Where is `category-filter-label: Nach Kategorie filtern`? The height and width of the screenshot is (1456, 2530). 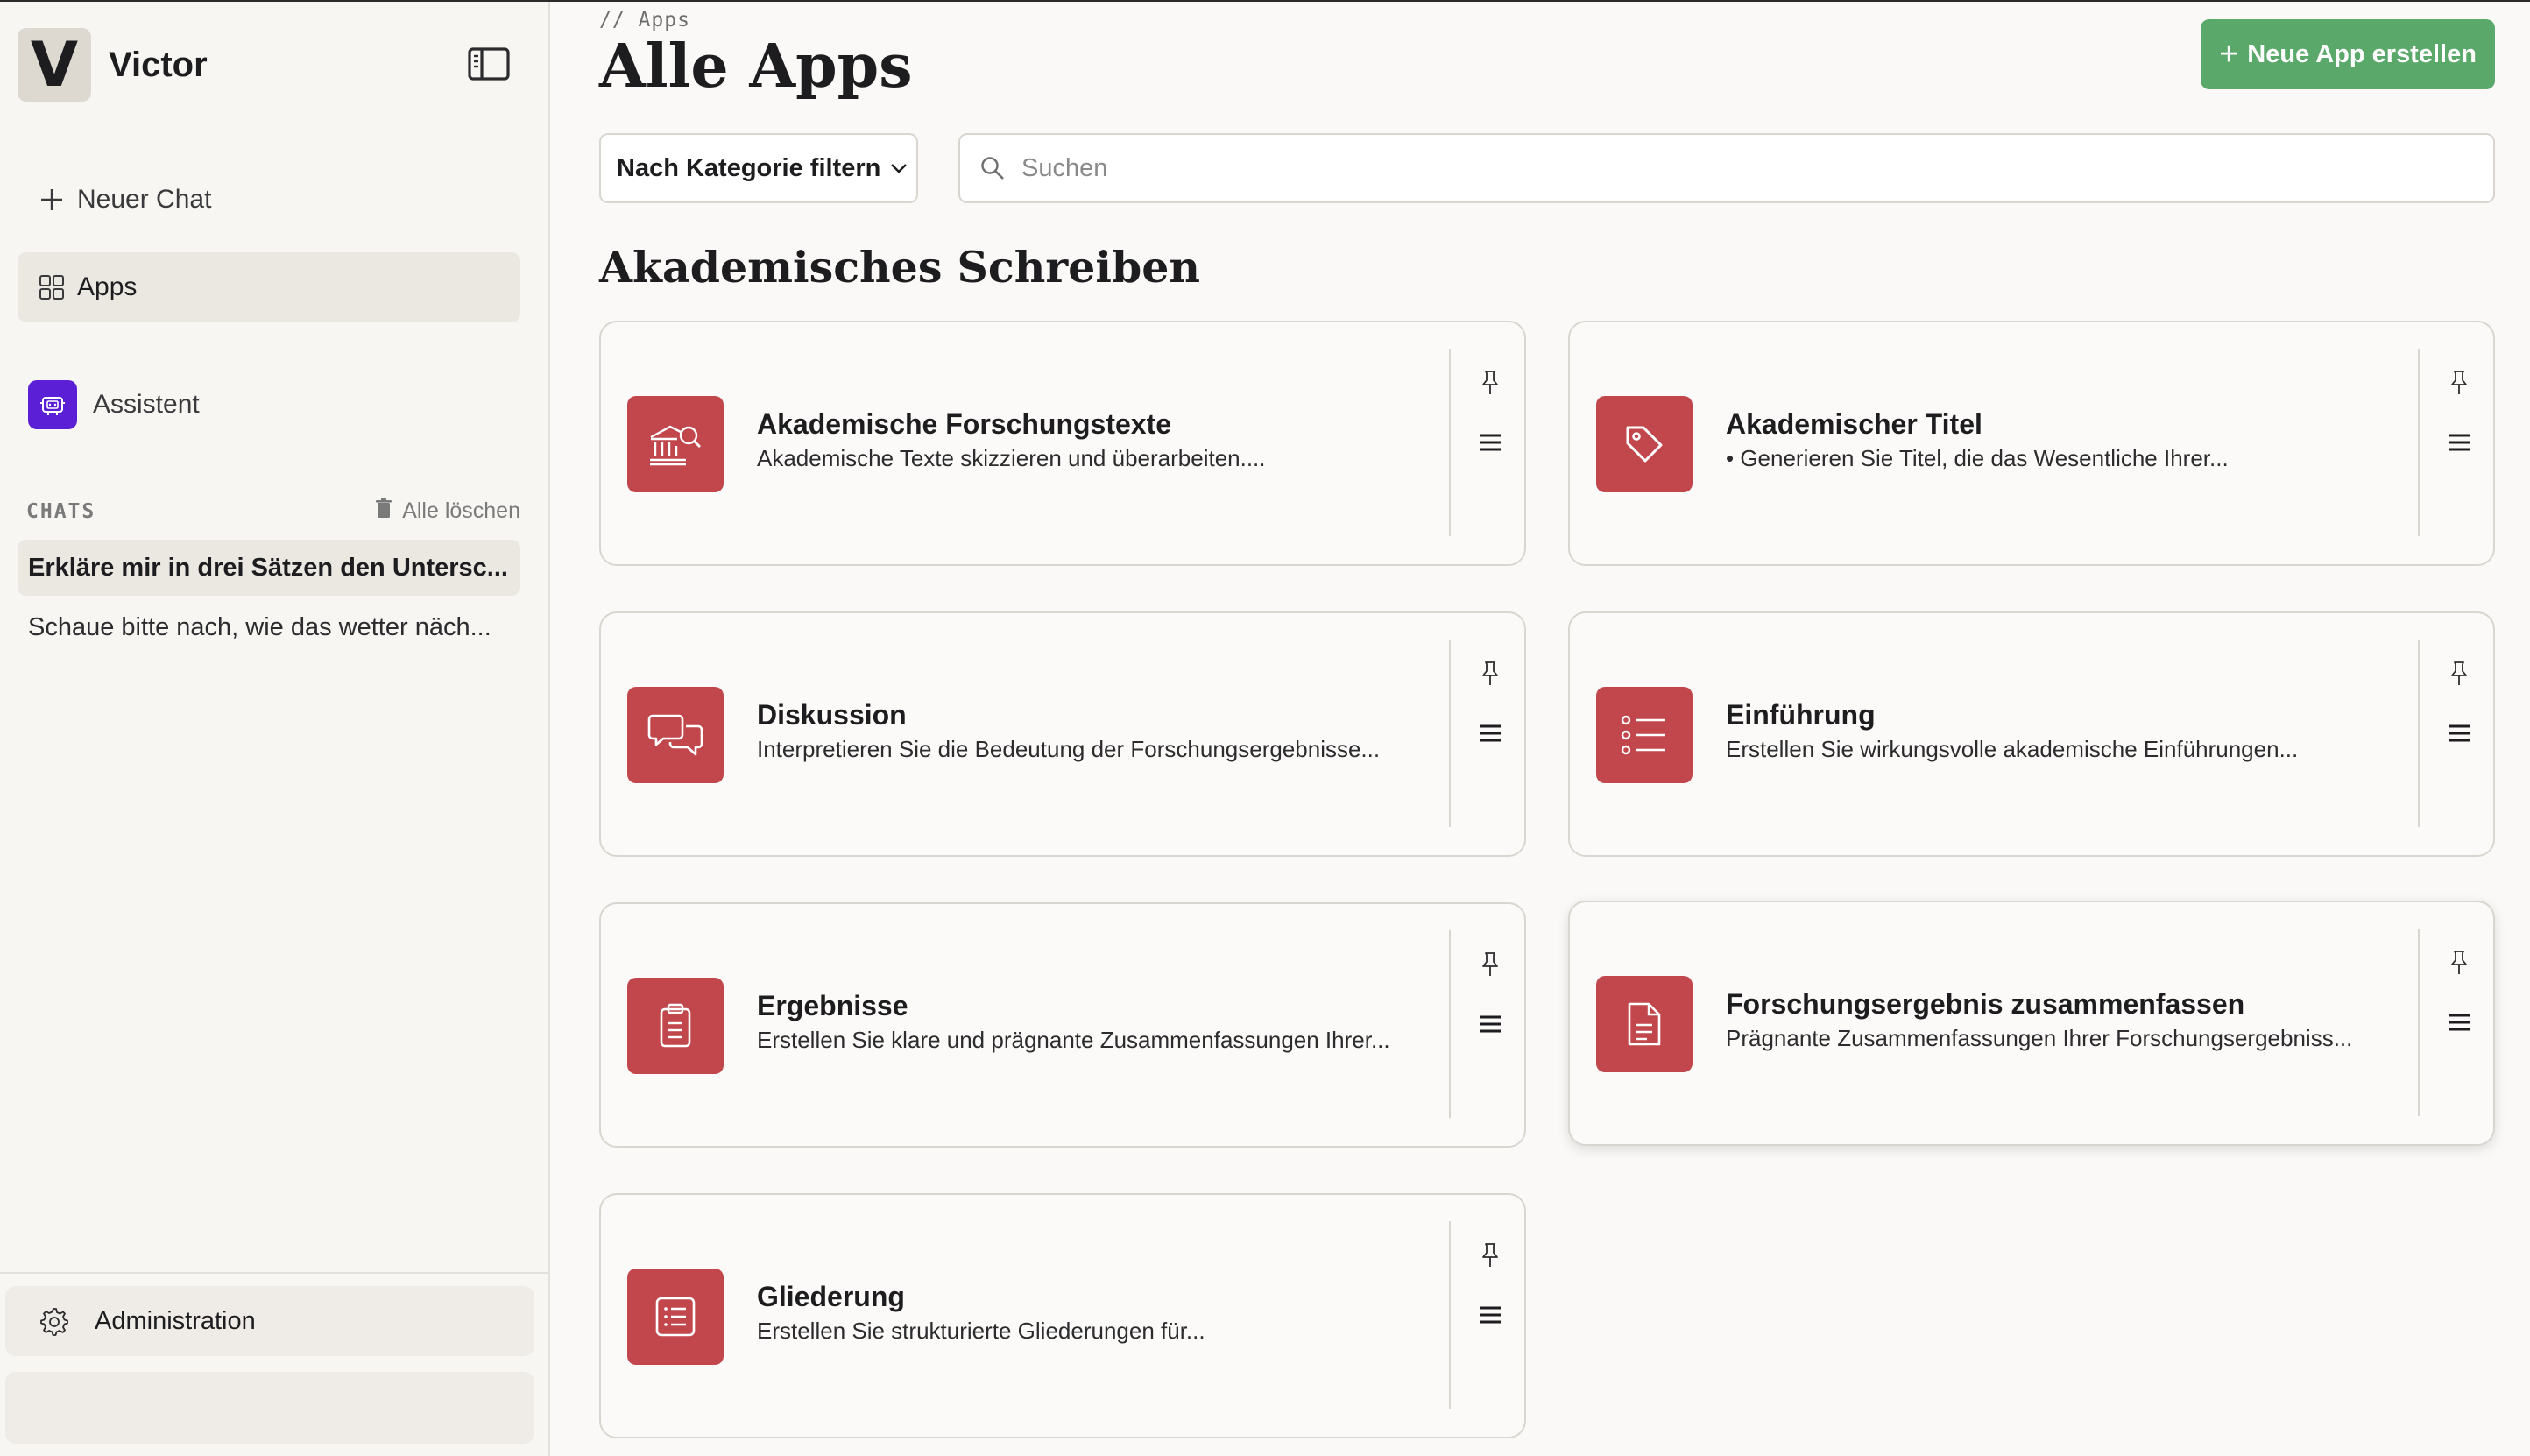 category-filter-label: Nach Kategorie filtern is located at coordinates (749, 167).